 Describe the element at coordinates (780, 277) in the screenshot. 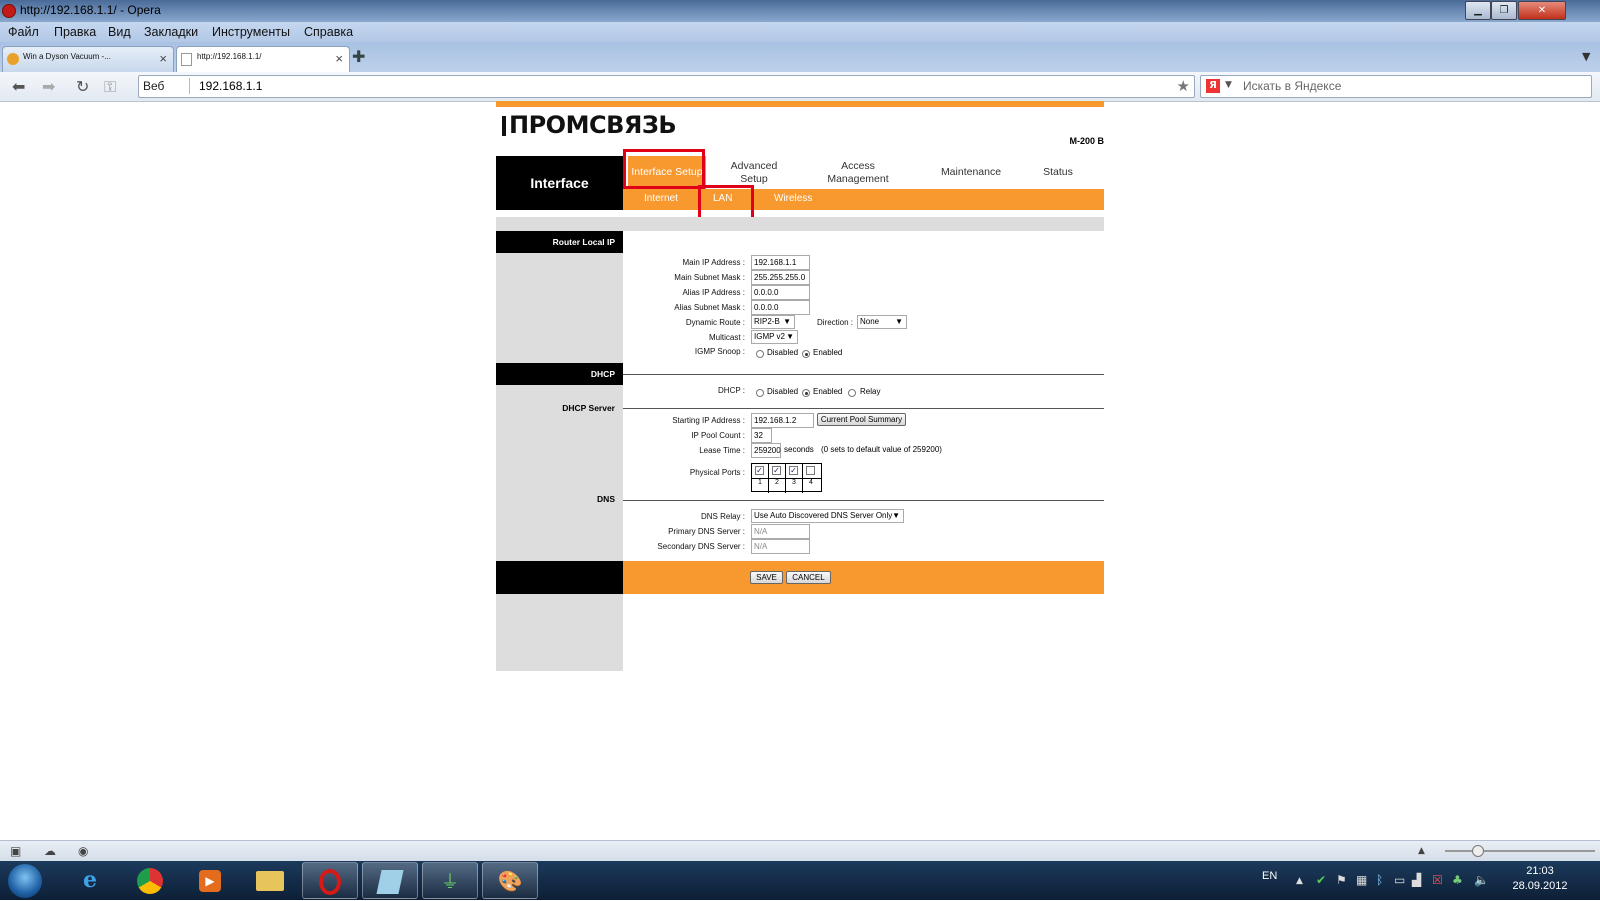

I see `main-subnet-mask-input: 255.255.255.0` at that location.